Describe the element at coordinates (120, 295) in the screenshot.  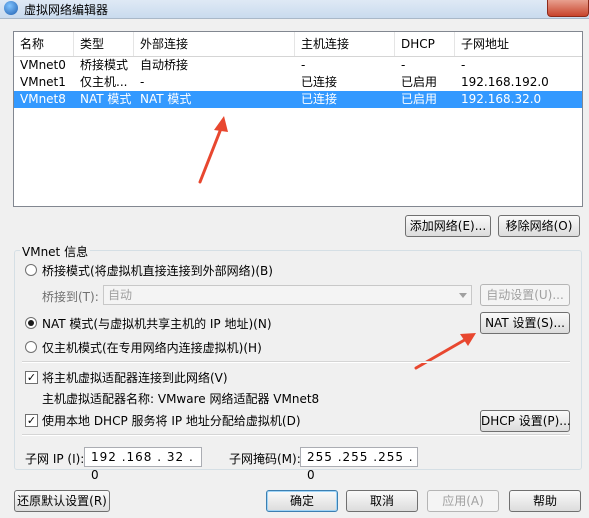
I see `bridge-to-value: 自动` at that location.